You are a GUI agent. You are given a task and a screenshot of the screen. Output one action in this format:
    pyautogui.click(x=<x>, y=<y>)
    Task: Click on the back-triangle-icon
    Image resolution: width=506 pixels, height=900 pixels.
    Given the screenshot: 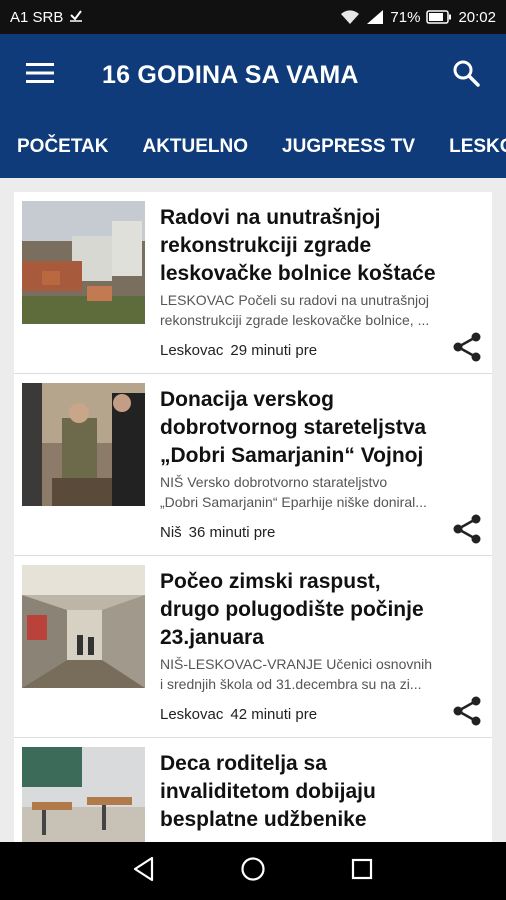 What is the action you would take?
    pyautogui.click(x=144, y=871)
    